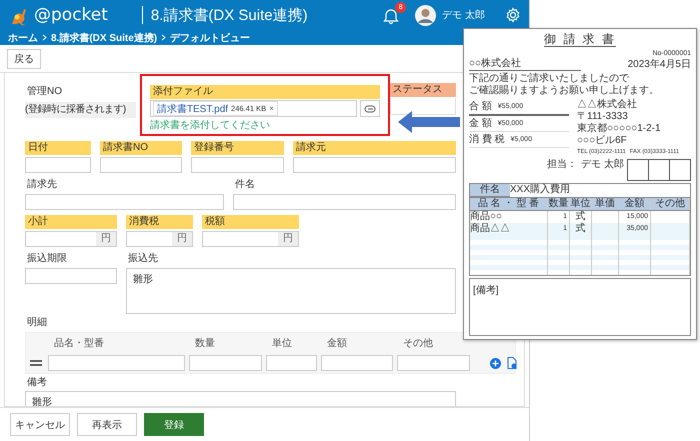  I want to click on document-plus-icon, so click(512, 363).